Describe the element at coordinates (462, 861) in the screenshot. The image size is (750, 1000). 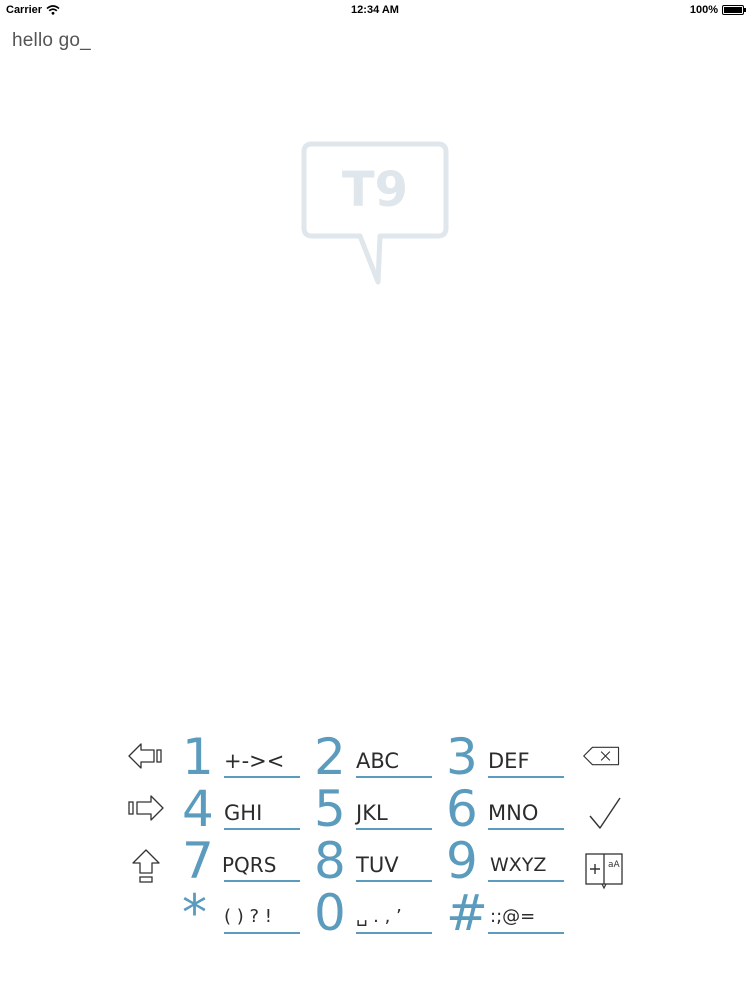
I see `key-digit: 9` at that location.